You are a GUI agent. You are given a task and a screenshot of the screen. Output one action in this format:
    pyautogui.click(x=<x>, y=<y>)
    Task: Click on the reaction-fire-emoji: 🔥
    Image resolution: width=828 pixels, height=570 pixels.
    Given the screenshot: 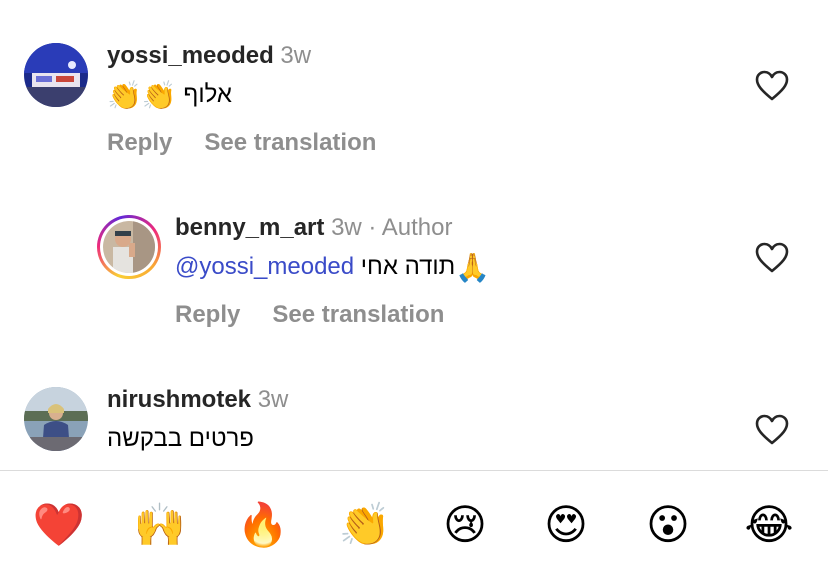 What is the action you would take?
    pyautogui.click(x=263, y=525)
    